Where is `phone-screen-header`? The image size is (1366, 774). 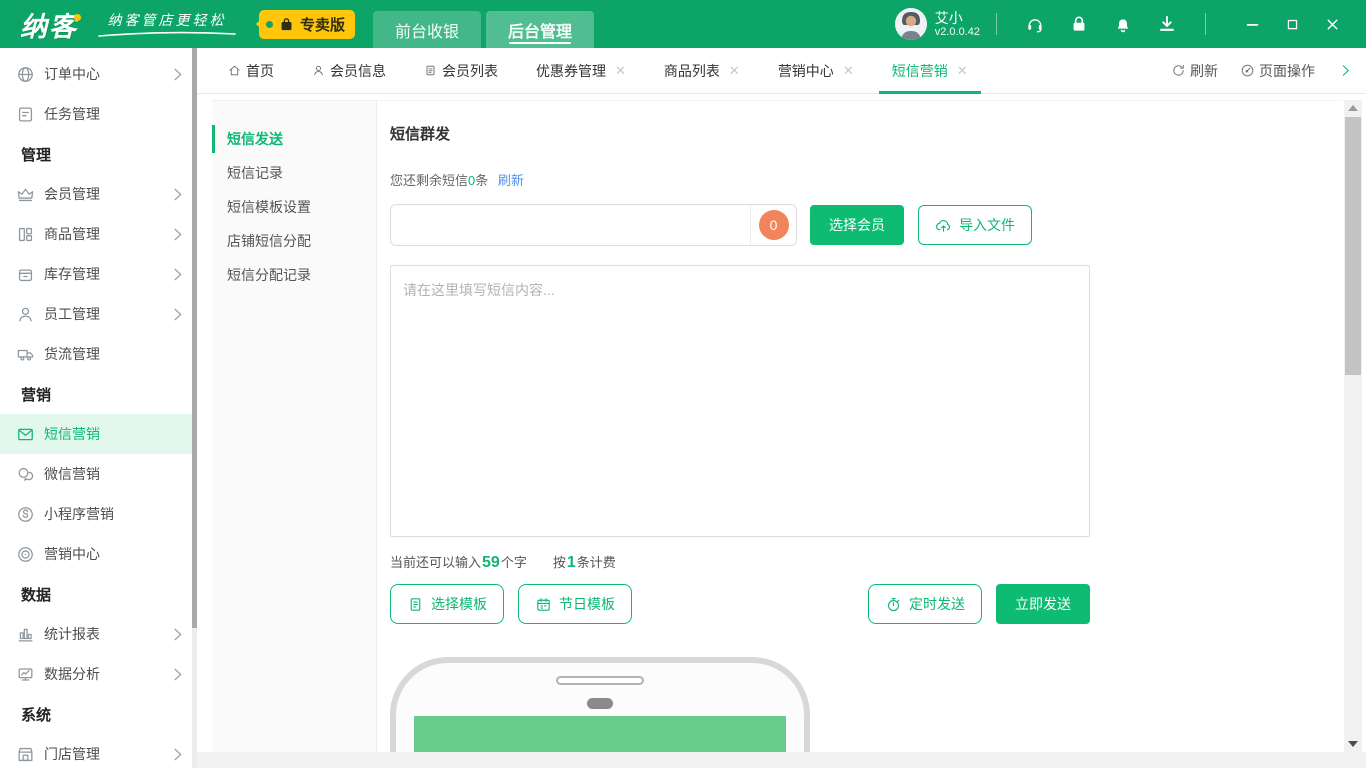 phone-screen-header is located at coordinates (600, 734).